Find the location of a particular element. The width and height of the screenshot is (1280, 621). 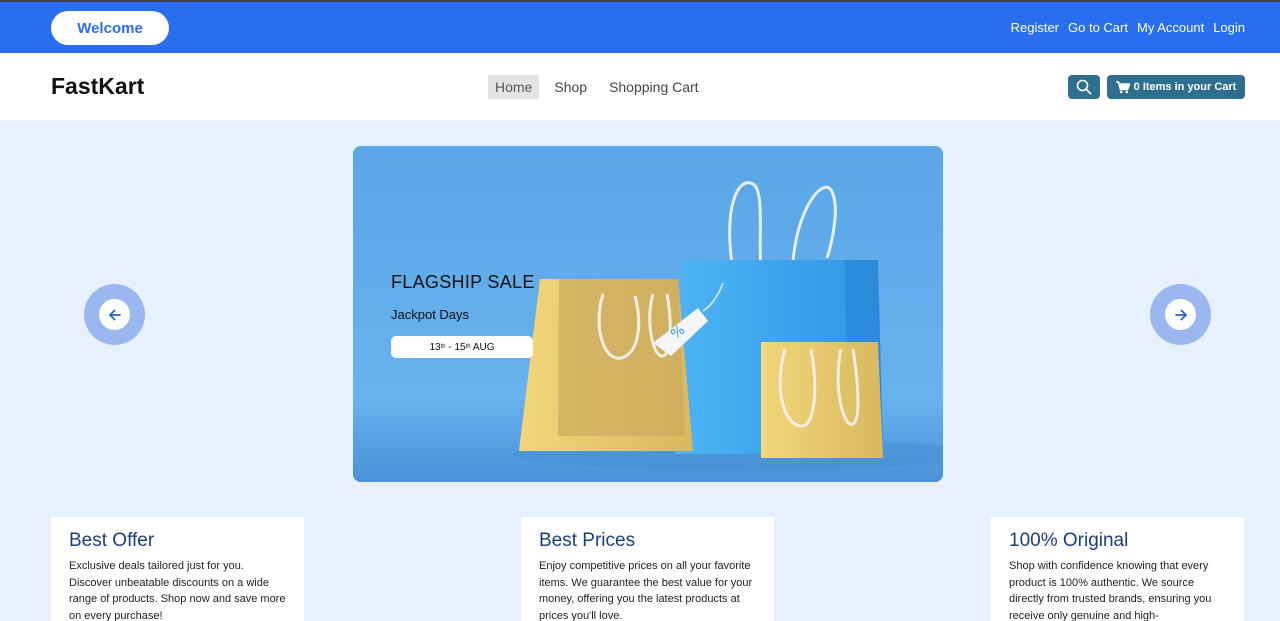

welcome-button: Welcome is located at coordinates (110, 28).